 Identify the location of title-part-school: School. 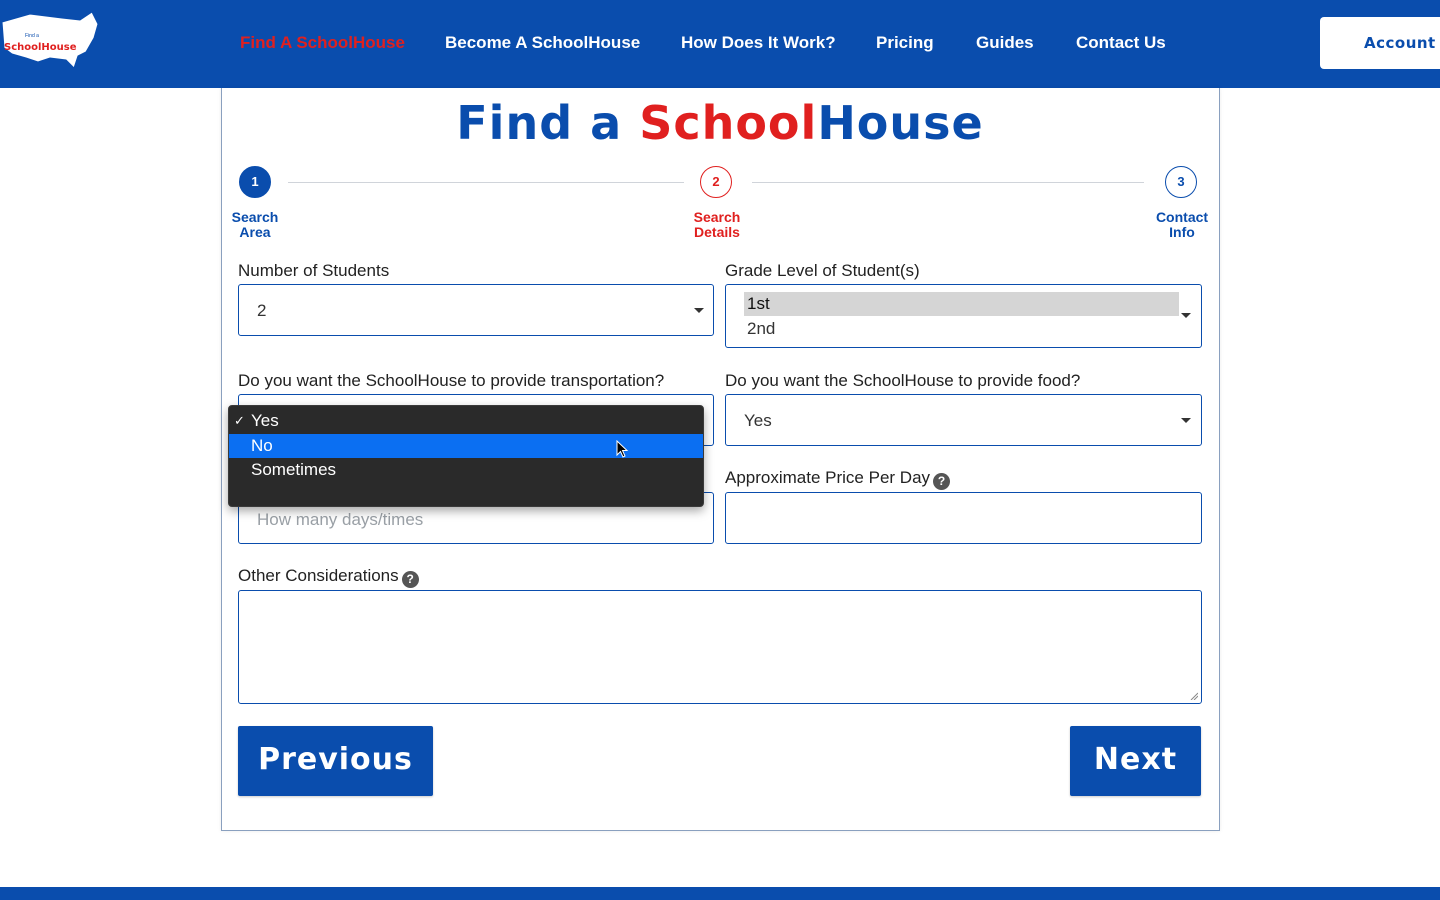
(728, 123).